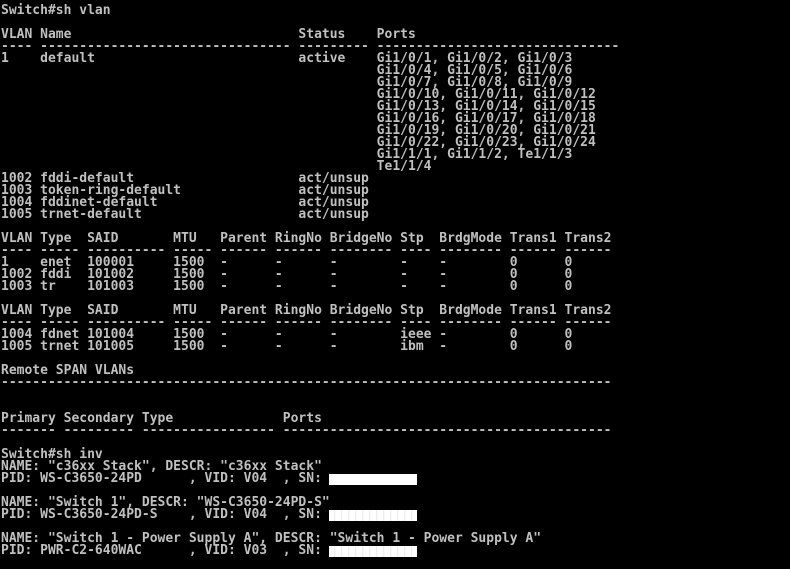 The image size is (790, 569). I want to click on terminal-line: 1005 trnet 101005 1500 - - - ibm - 0 0, so click(287, 346).